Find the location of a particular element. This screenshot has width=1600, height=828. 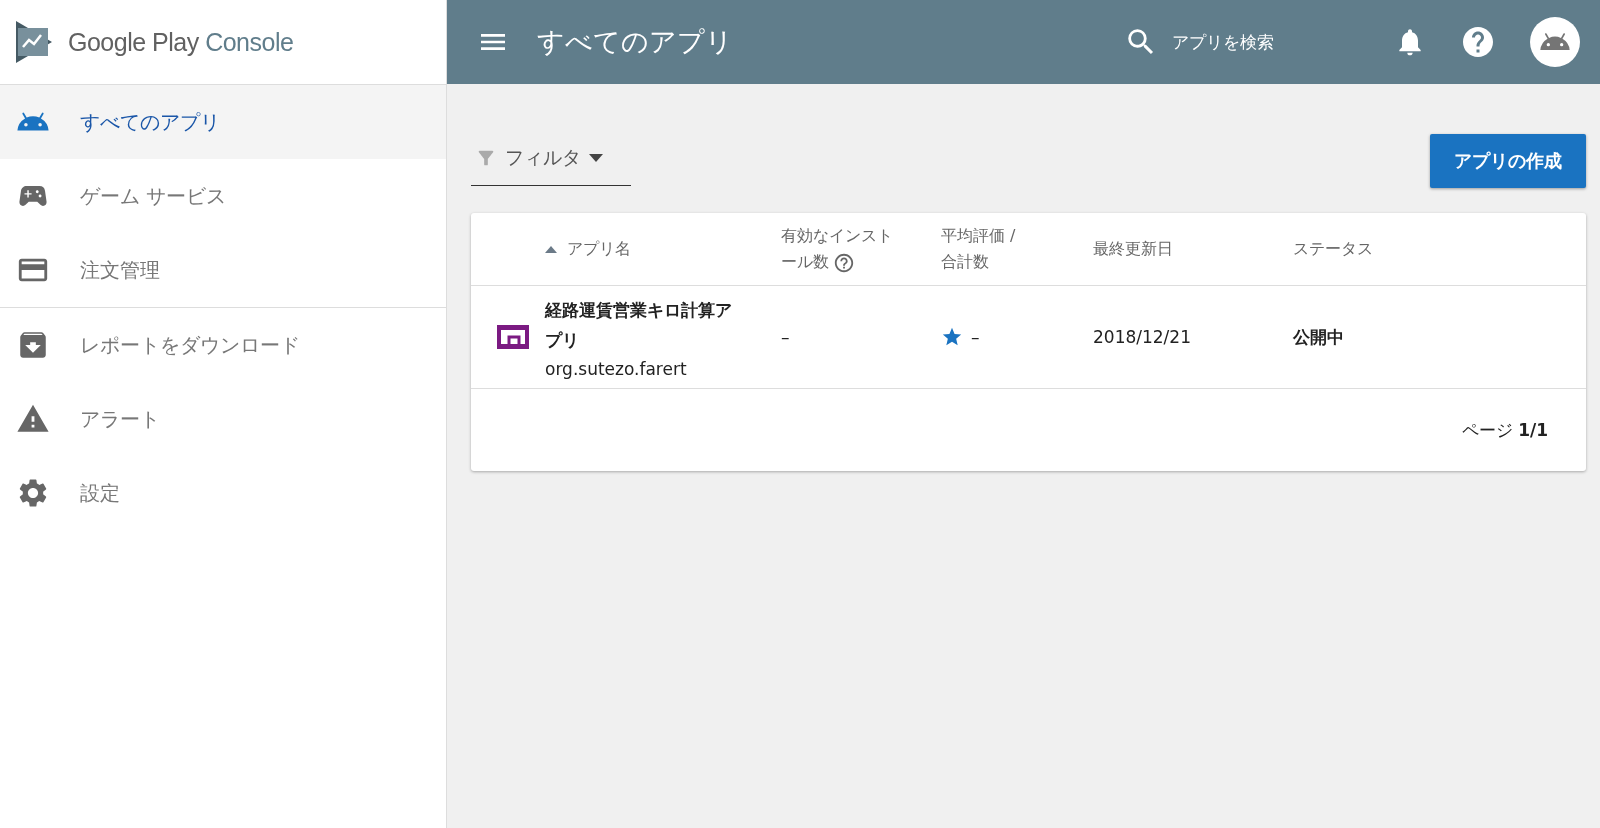

caret-icon is located at coordinates (596, 158).